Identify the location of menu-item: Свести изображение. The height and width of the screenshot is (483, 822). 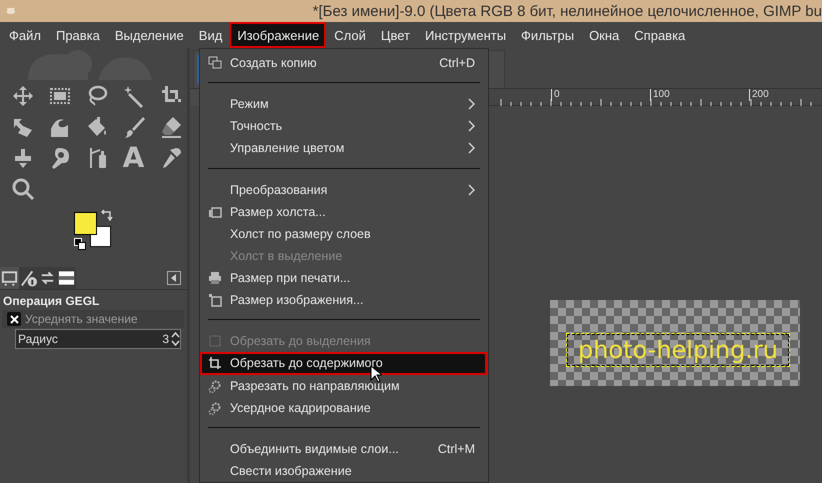
(343, 471).